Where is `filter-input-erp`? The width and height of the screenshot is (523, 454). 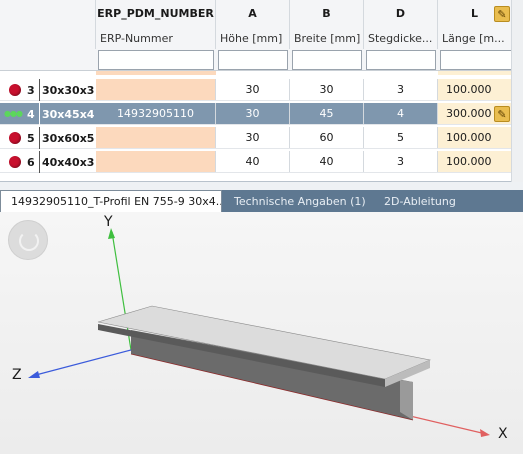
filter-input-erp is located at coordinates (156, 60).